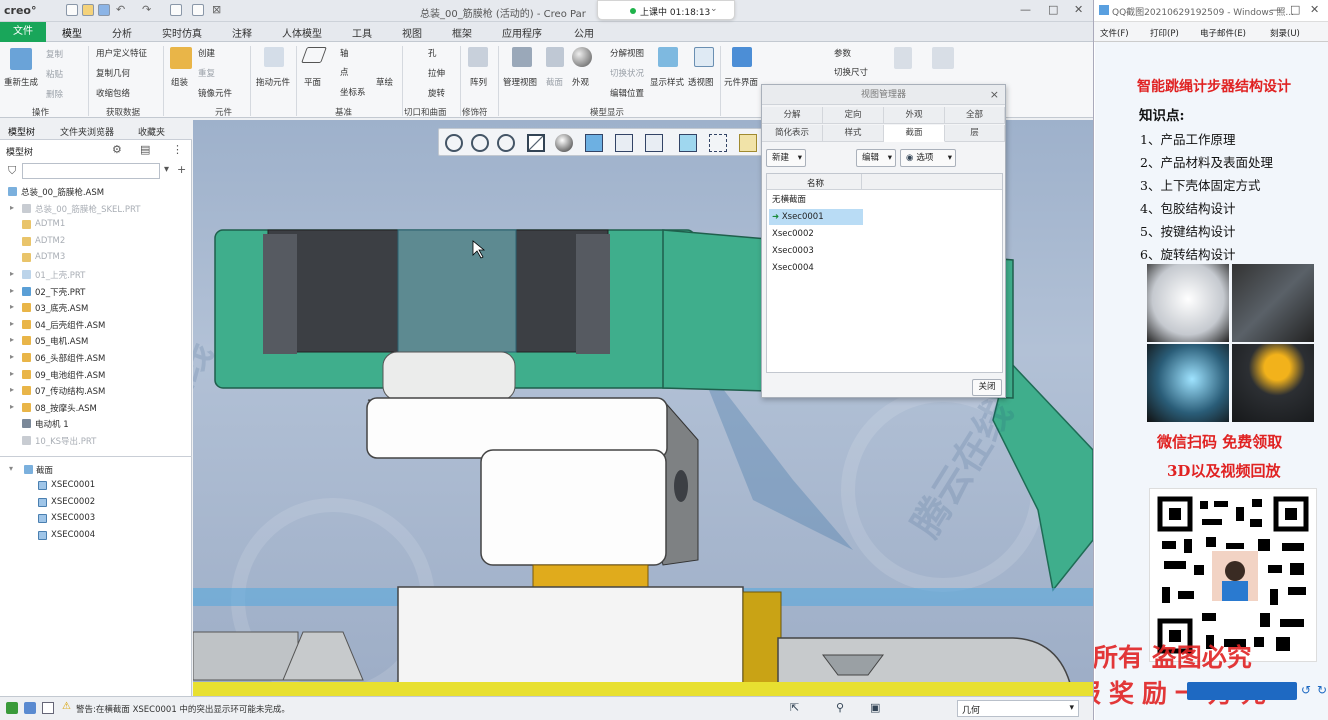  What do you see at coordinates (96, 209) in the screenshot?
I see `tree-row: ▸ 总装_00_筋膜枪_SKEL.PRT` at bounding box center [96, 209].